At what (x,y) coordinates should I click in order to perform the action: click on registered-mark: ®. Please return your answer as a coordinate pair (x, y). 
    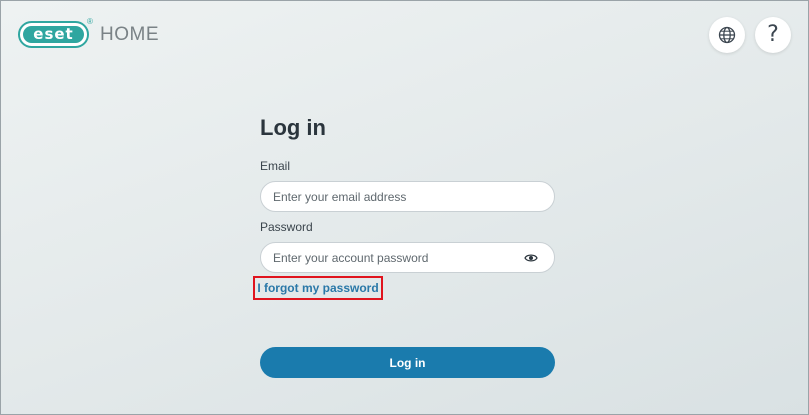
    Looking at the image, I should click on (90, 21).